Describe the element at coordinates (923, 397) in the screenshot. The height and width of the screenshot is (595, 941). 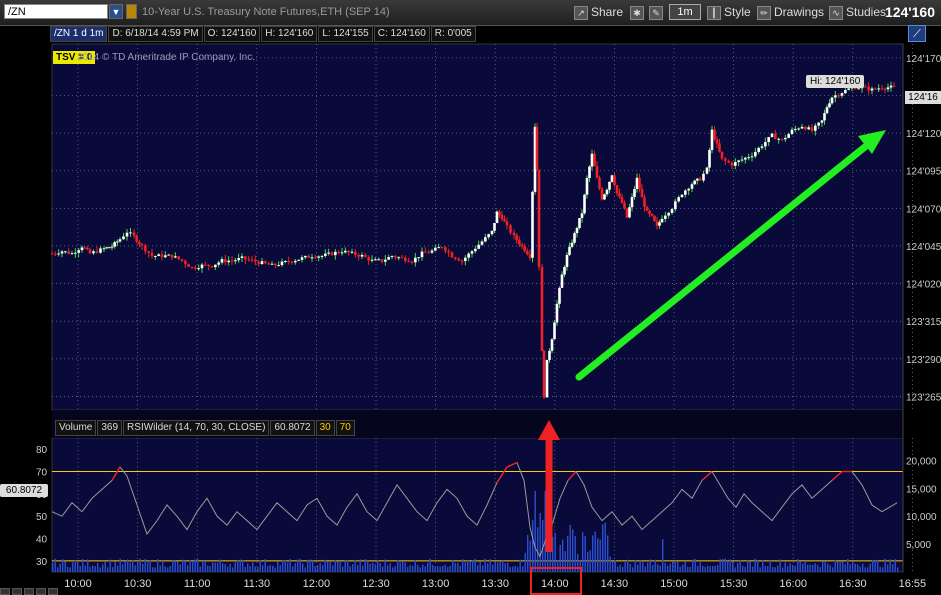
I see `price-tick-label: 123'265` at that location.